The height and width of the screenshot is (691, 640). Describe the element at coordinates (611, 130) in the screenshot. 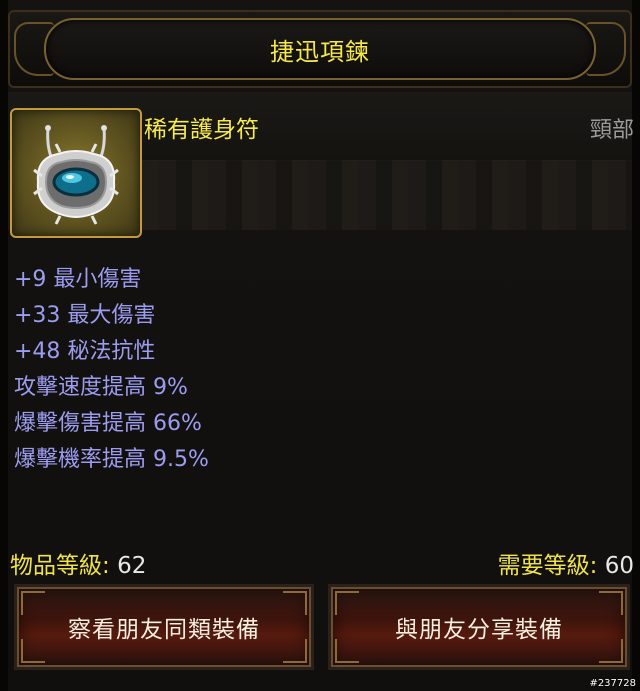

I see `item-slot: 頸部` at that location.